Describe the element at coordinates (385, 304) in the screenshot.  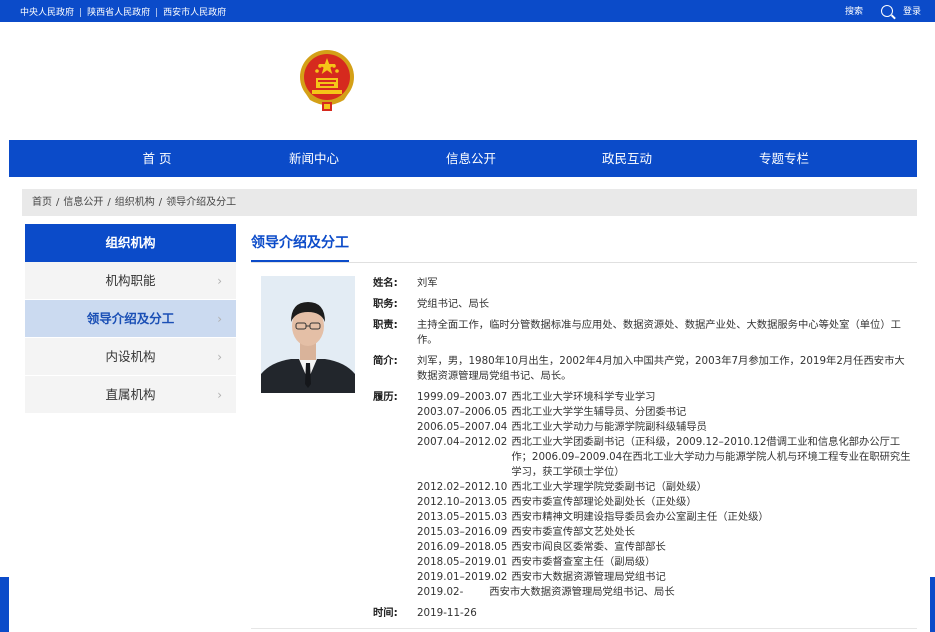
I see `position-label: 职务:` at that location.